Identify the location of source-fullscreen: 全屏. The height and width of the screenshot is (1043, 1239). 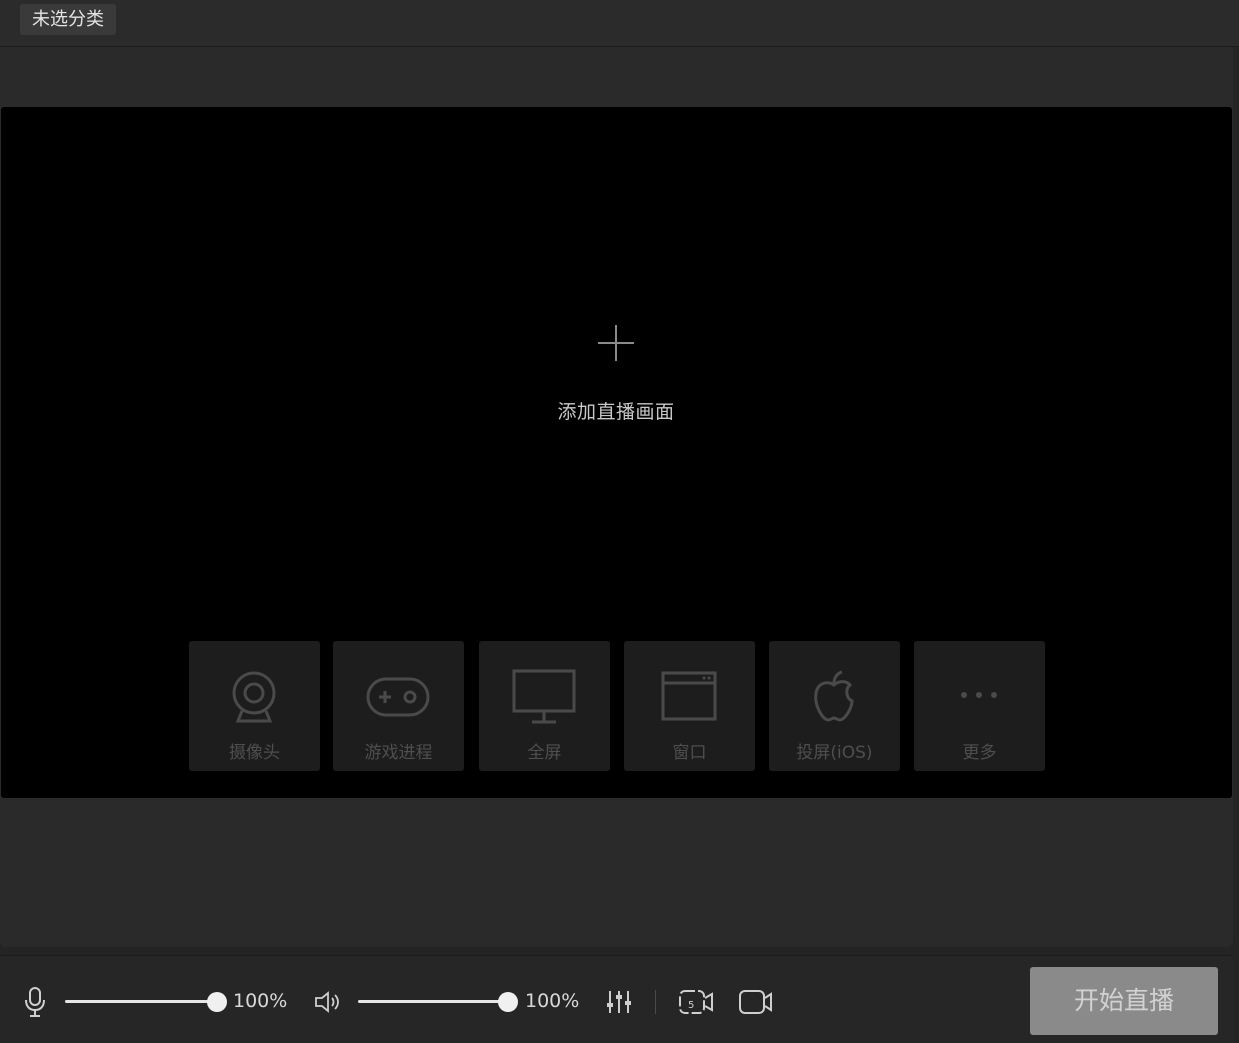
(544, 706).